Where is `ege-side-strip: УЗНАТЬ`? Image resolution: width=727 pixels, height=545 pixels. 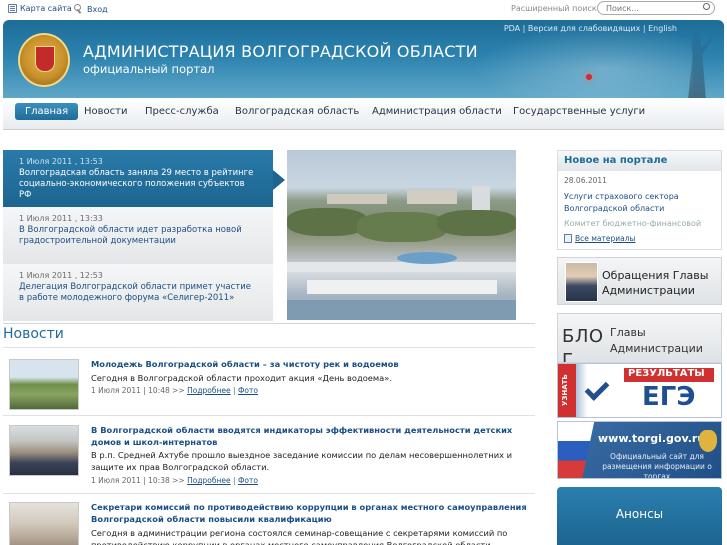 ege-side-strip: УЗНАТЬ is located at coordinates (567, 390).